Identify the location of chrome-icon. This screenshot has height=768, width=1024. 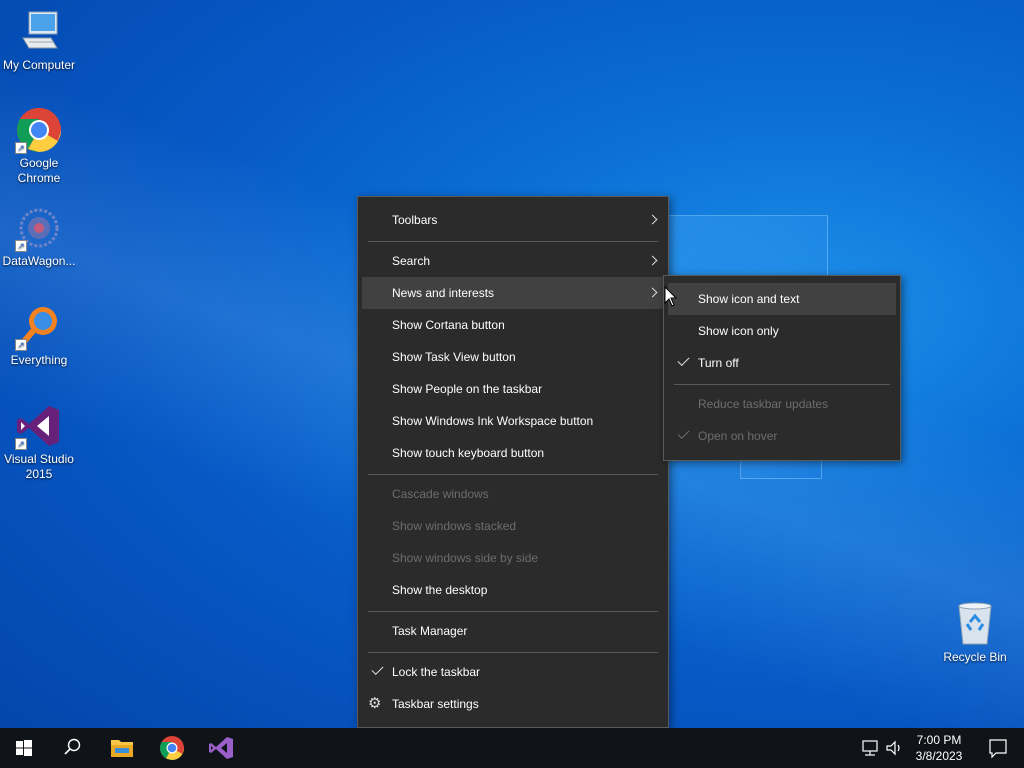
(171, 748).